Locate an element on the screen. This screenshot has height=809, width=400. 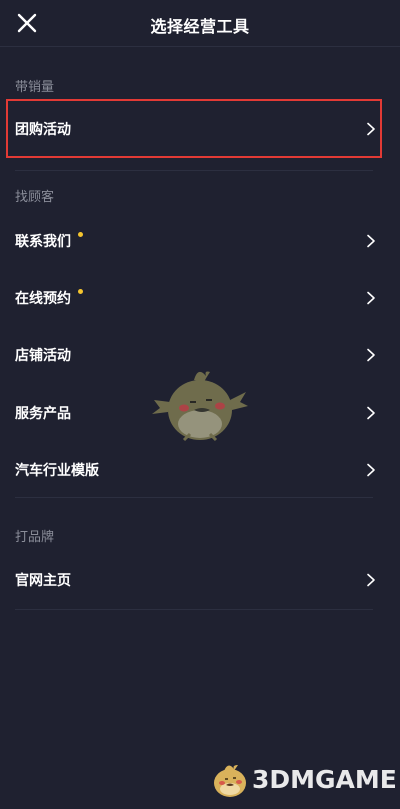
page-title: 选择经营工具 is located at coordinates (200, 26).